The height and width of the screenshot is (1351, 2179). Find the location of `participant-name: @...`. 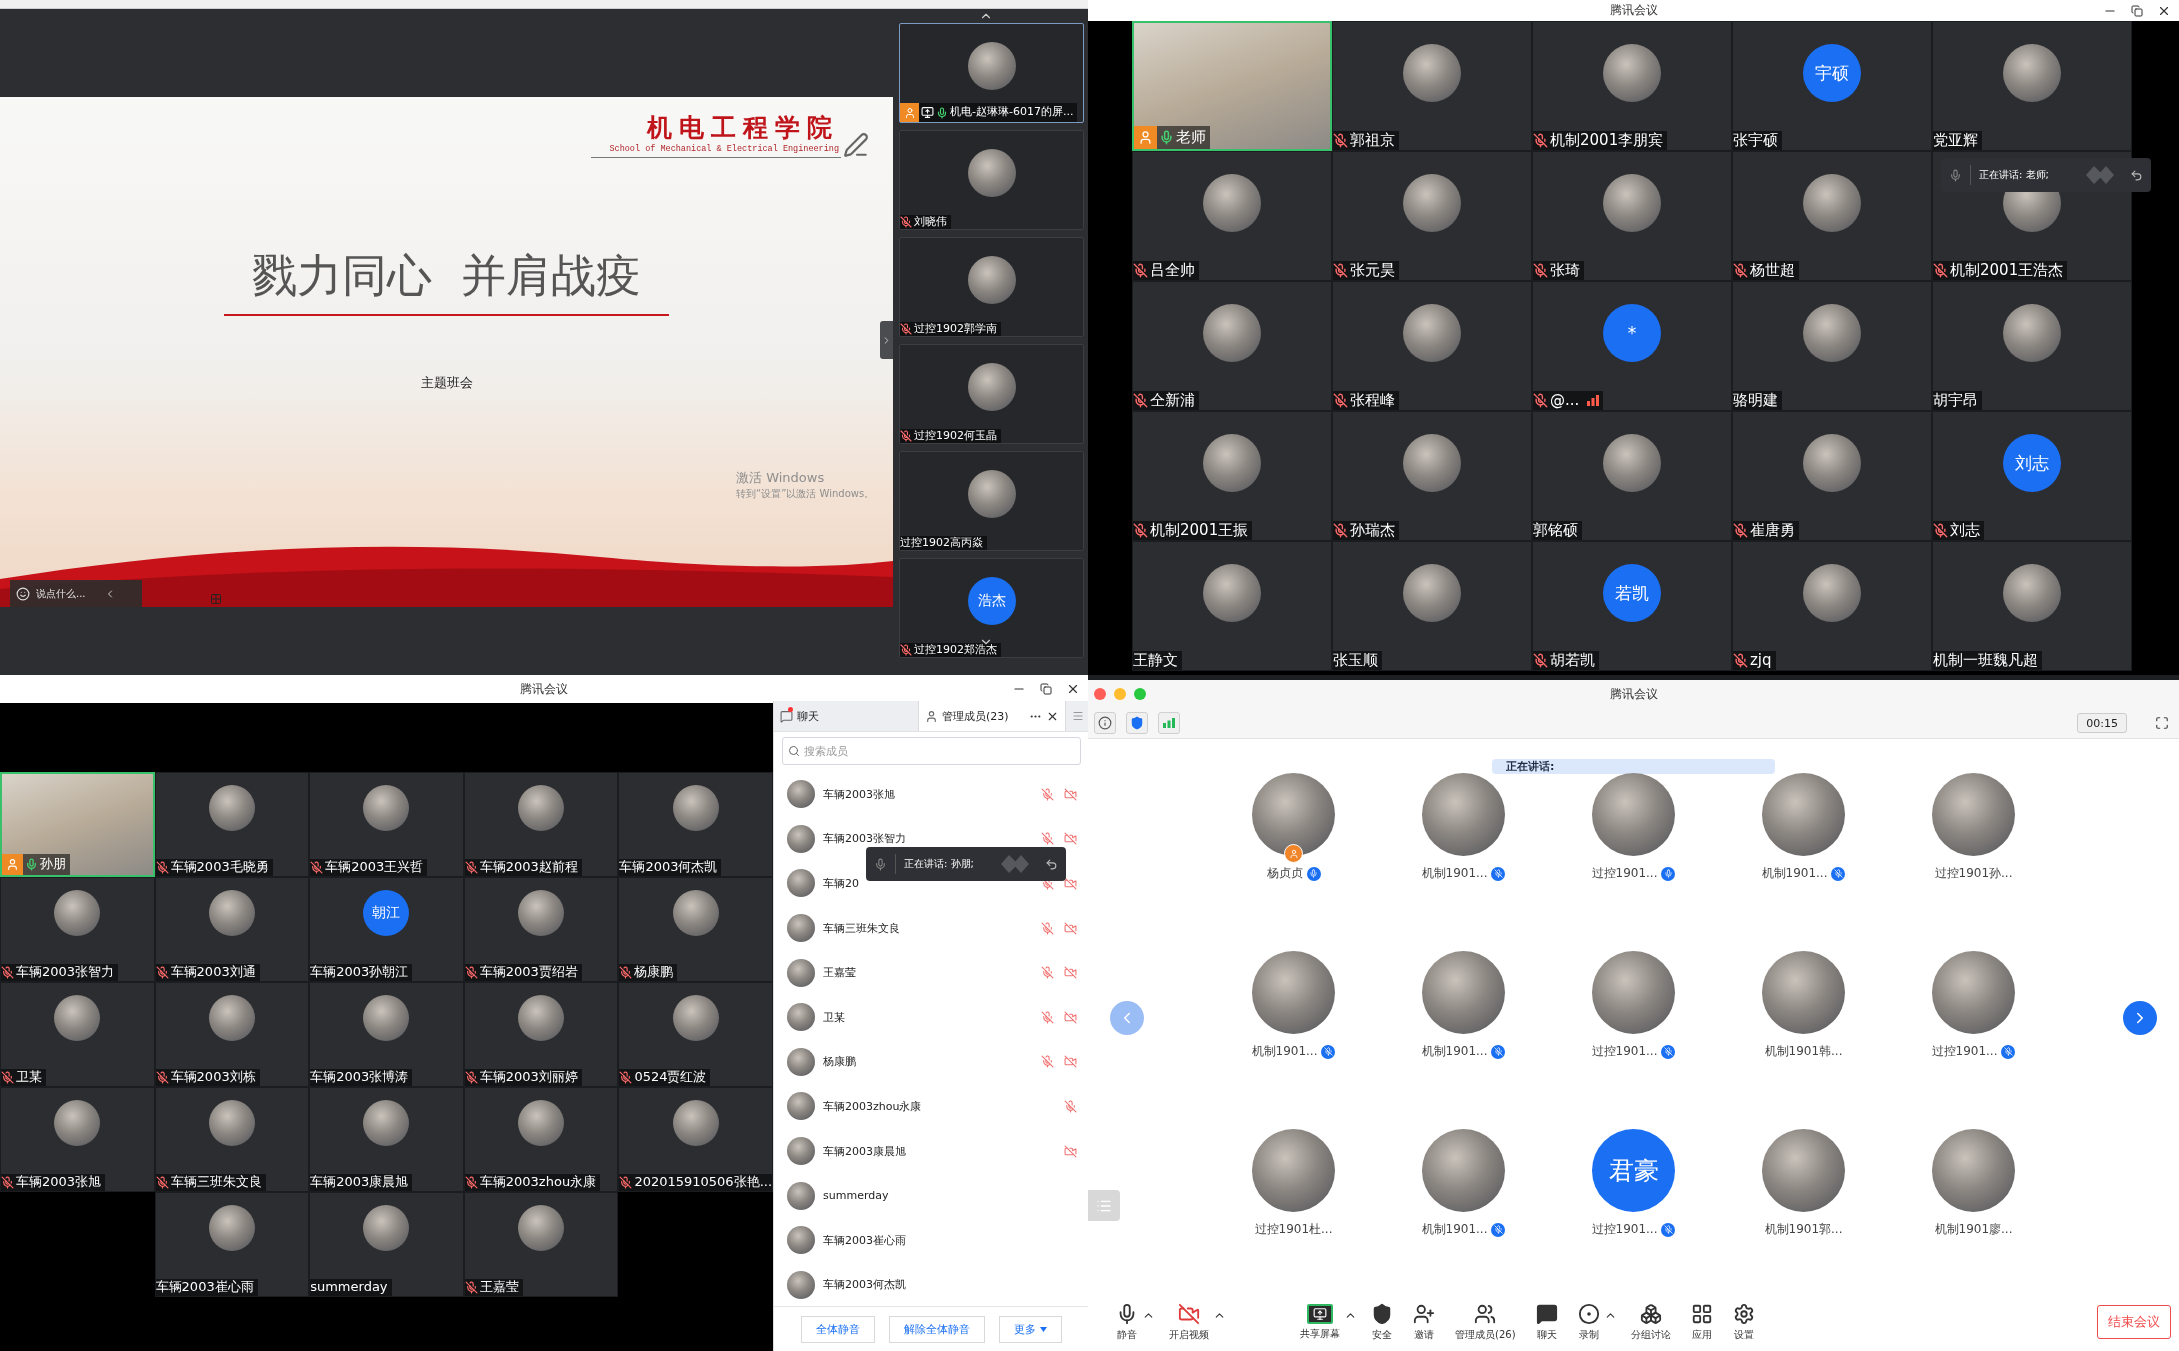

participant-name: @... is located at coordinates (1565, 400).